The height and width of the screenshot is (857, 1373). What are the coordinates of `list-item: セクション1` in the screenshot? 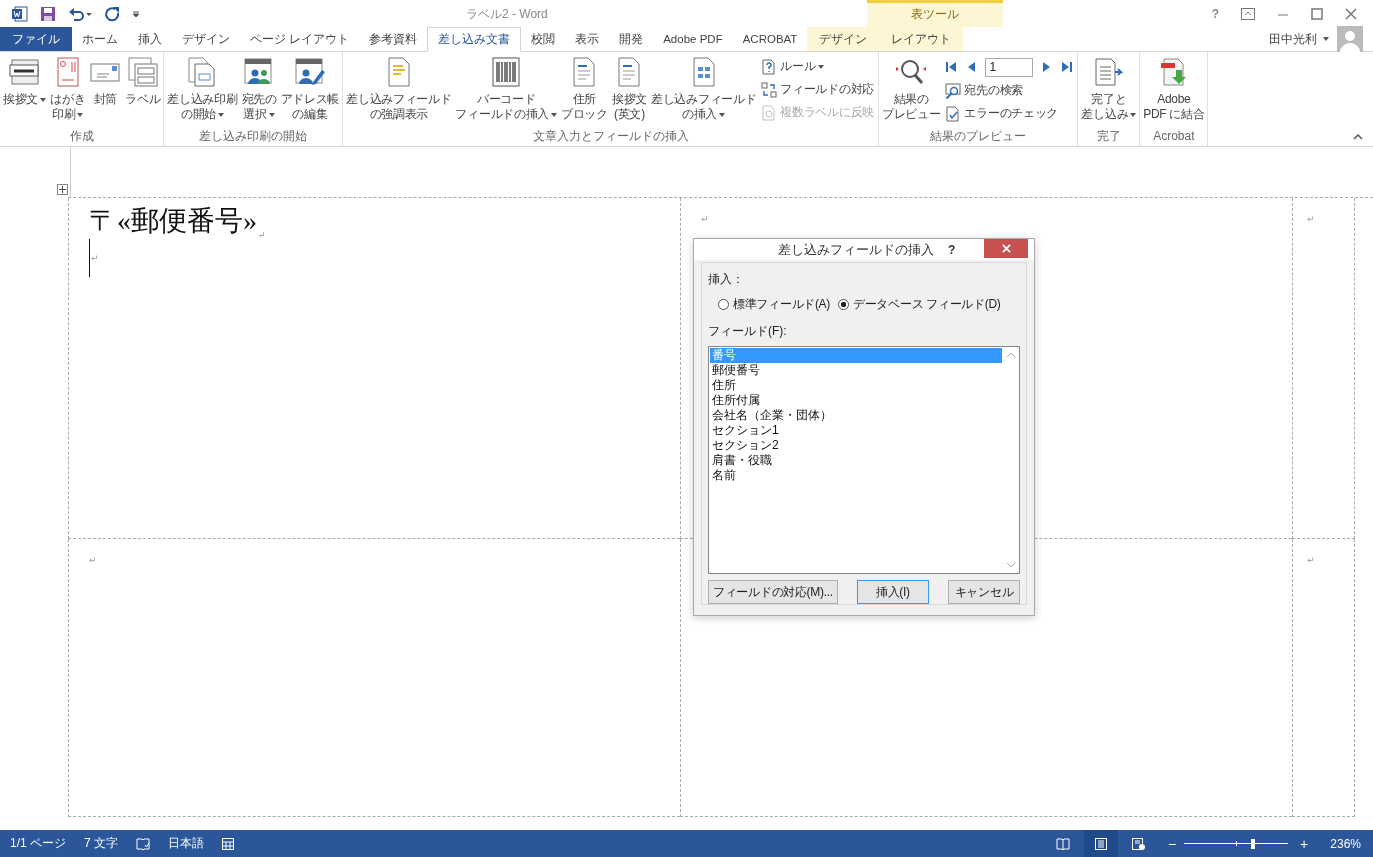 It's located at (856, 430).